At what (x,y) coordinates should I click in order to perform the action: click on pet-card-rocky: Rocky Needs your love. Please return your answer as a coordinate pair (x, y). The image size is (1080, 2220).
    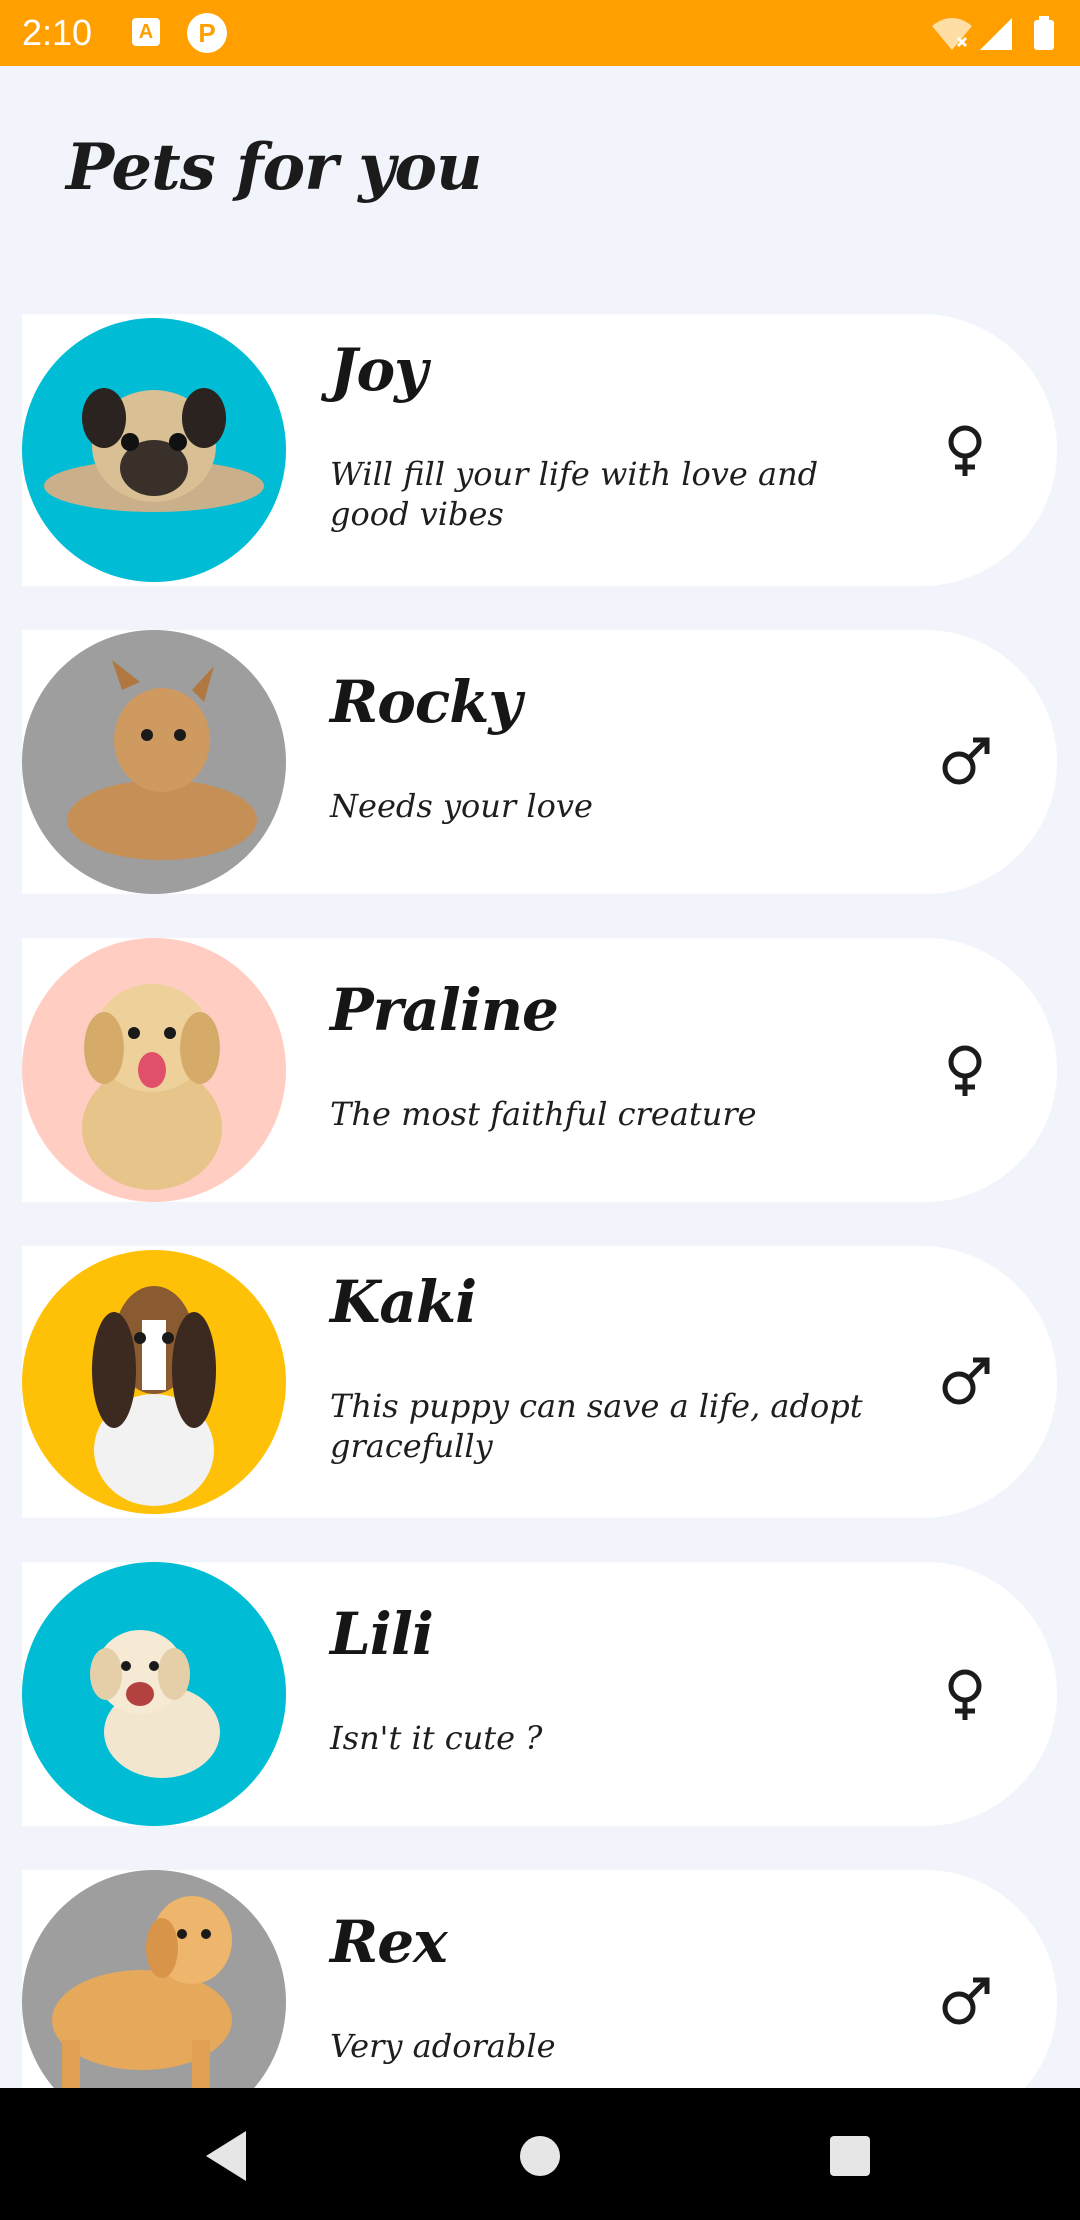
    Looking at the image, I should click on (539, 762).